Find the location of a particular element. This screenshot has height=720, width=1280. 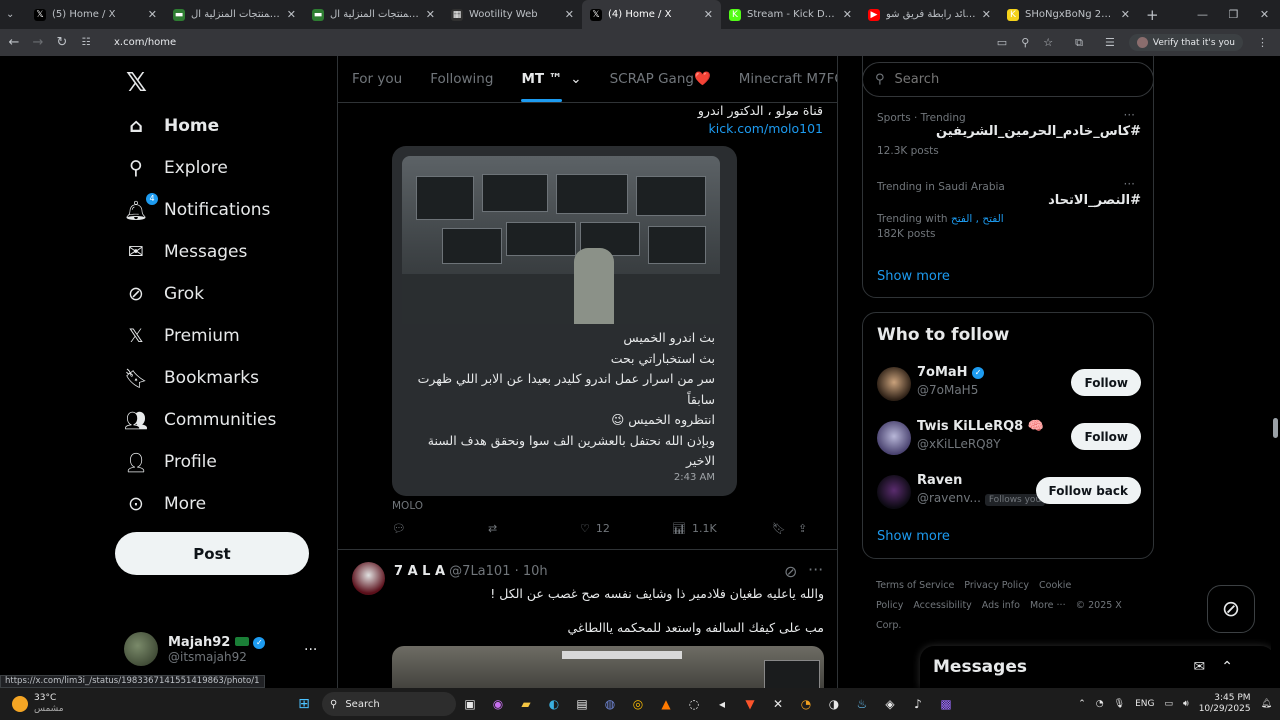

restore-icon: ❐ is located at coordinates (1233, 14).